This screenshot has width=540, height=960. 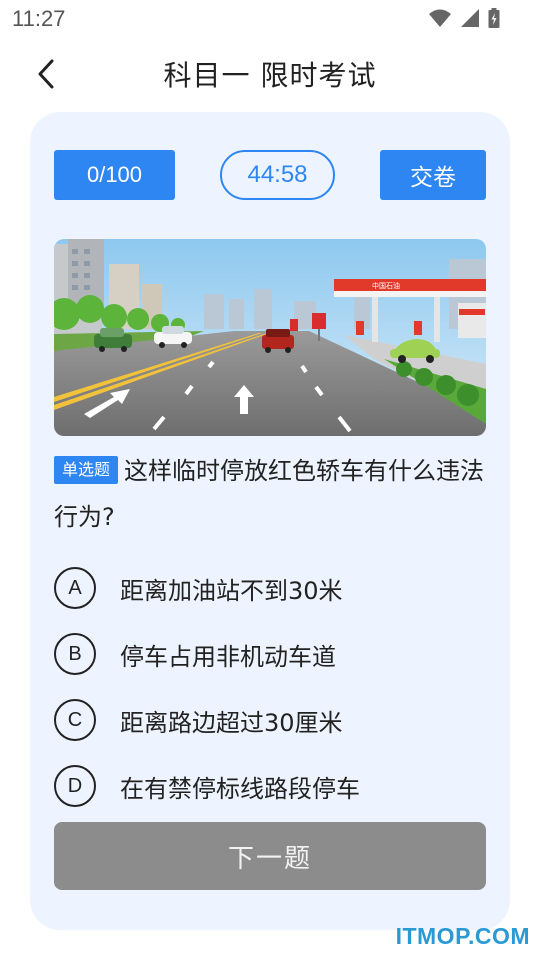 I want to click on status-bar: 11:27, so click(x=270, y=19).